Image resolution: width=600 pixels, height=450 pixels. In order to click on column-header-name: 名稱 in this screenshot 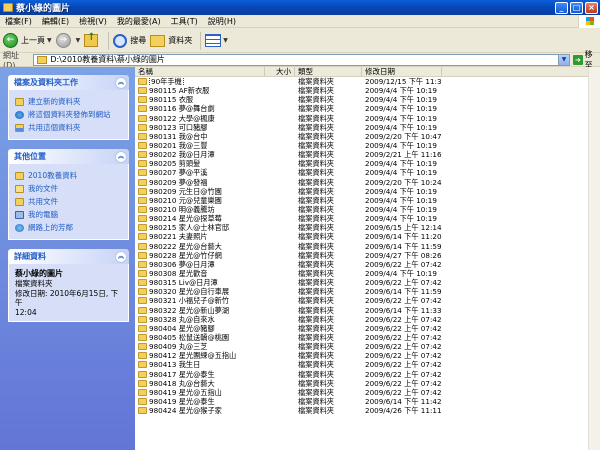, I will do `click(200, 71)`.